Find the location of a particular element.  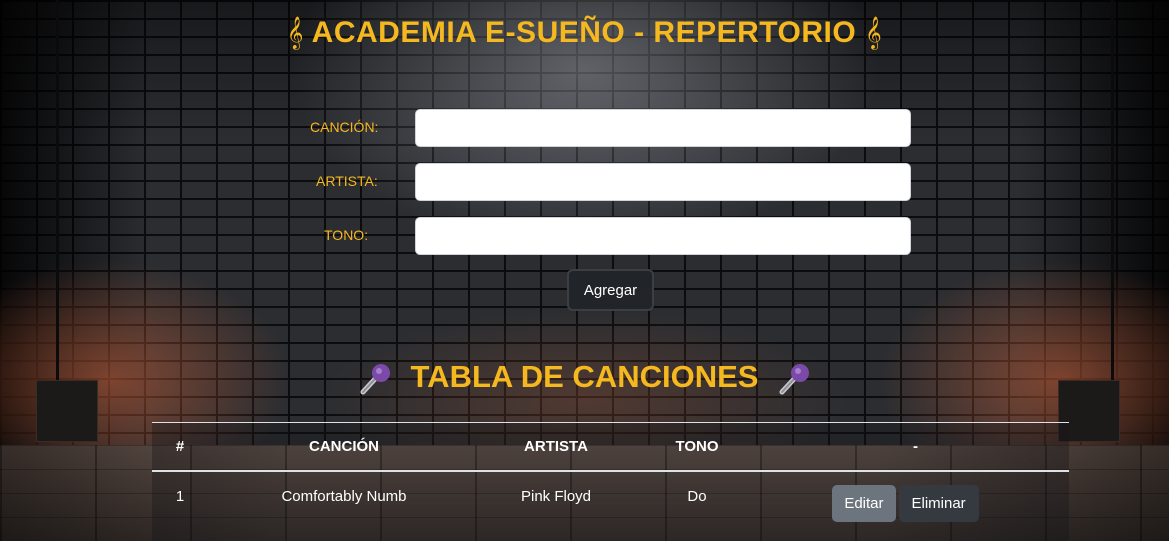

row-actions: Editar Eliminar is located at coordinates (915, 502).